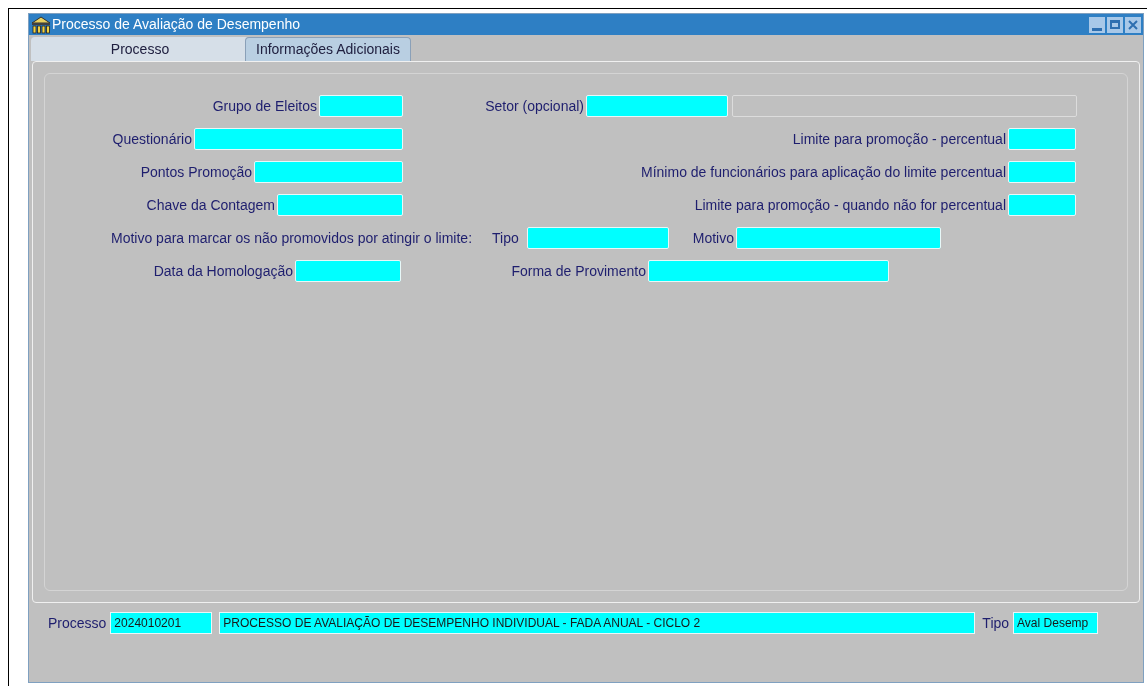  I want to click on section-label: Motivo para marcar os não promovidos por atingir o limite:, so click(292, 238).